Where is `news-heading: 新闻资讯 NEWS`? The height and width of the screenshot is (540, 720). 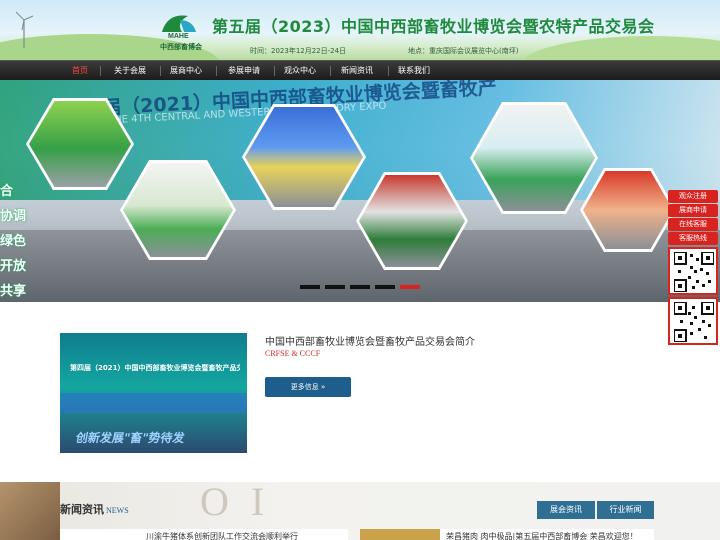
news-heading: 新闻资讯 NEWS is located at coordinates (94, 509).